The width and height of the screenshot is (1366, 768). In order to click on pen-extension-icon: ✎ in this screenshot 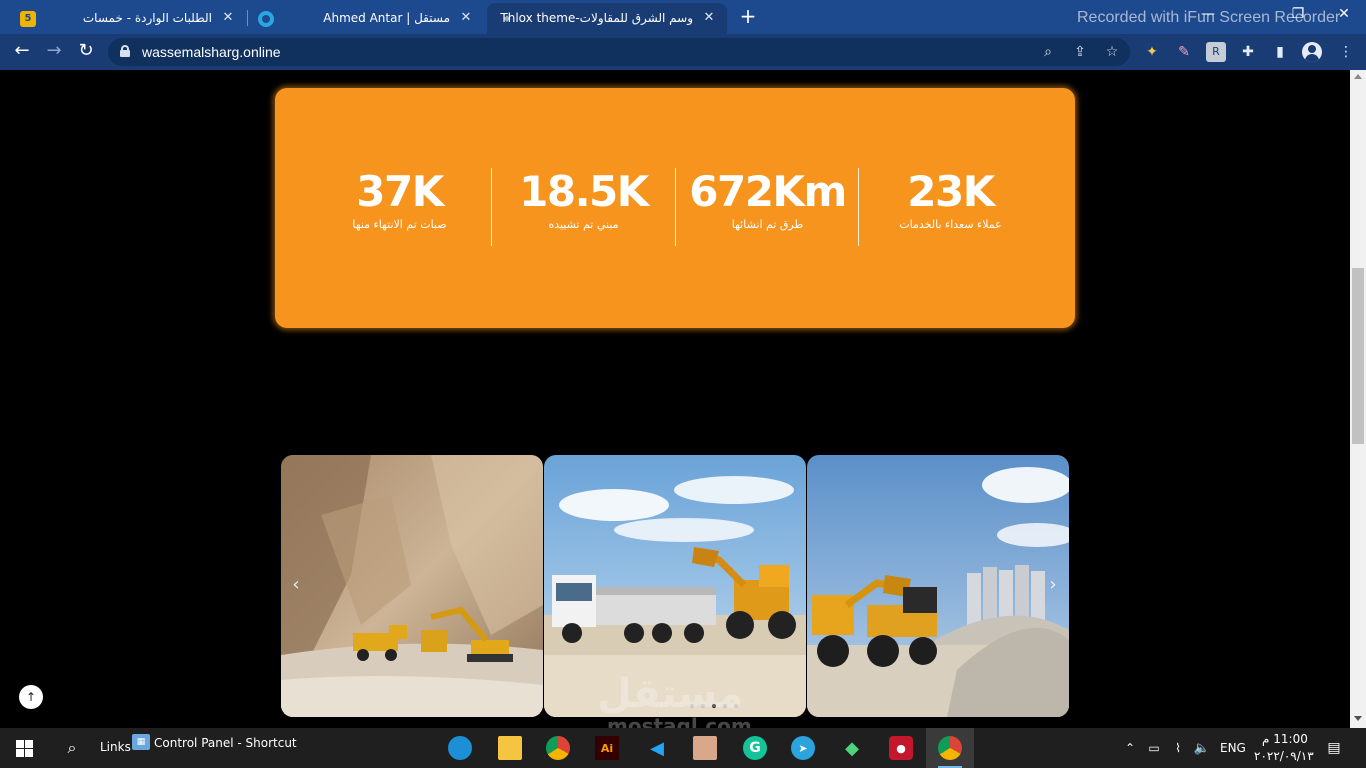, I will do `click(1184, 52)`.